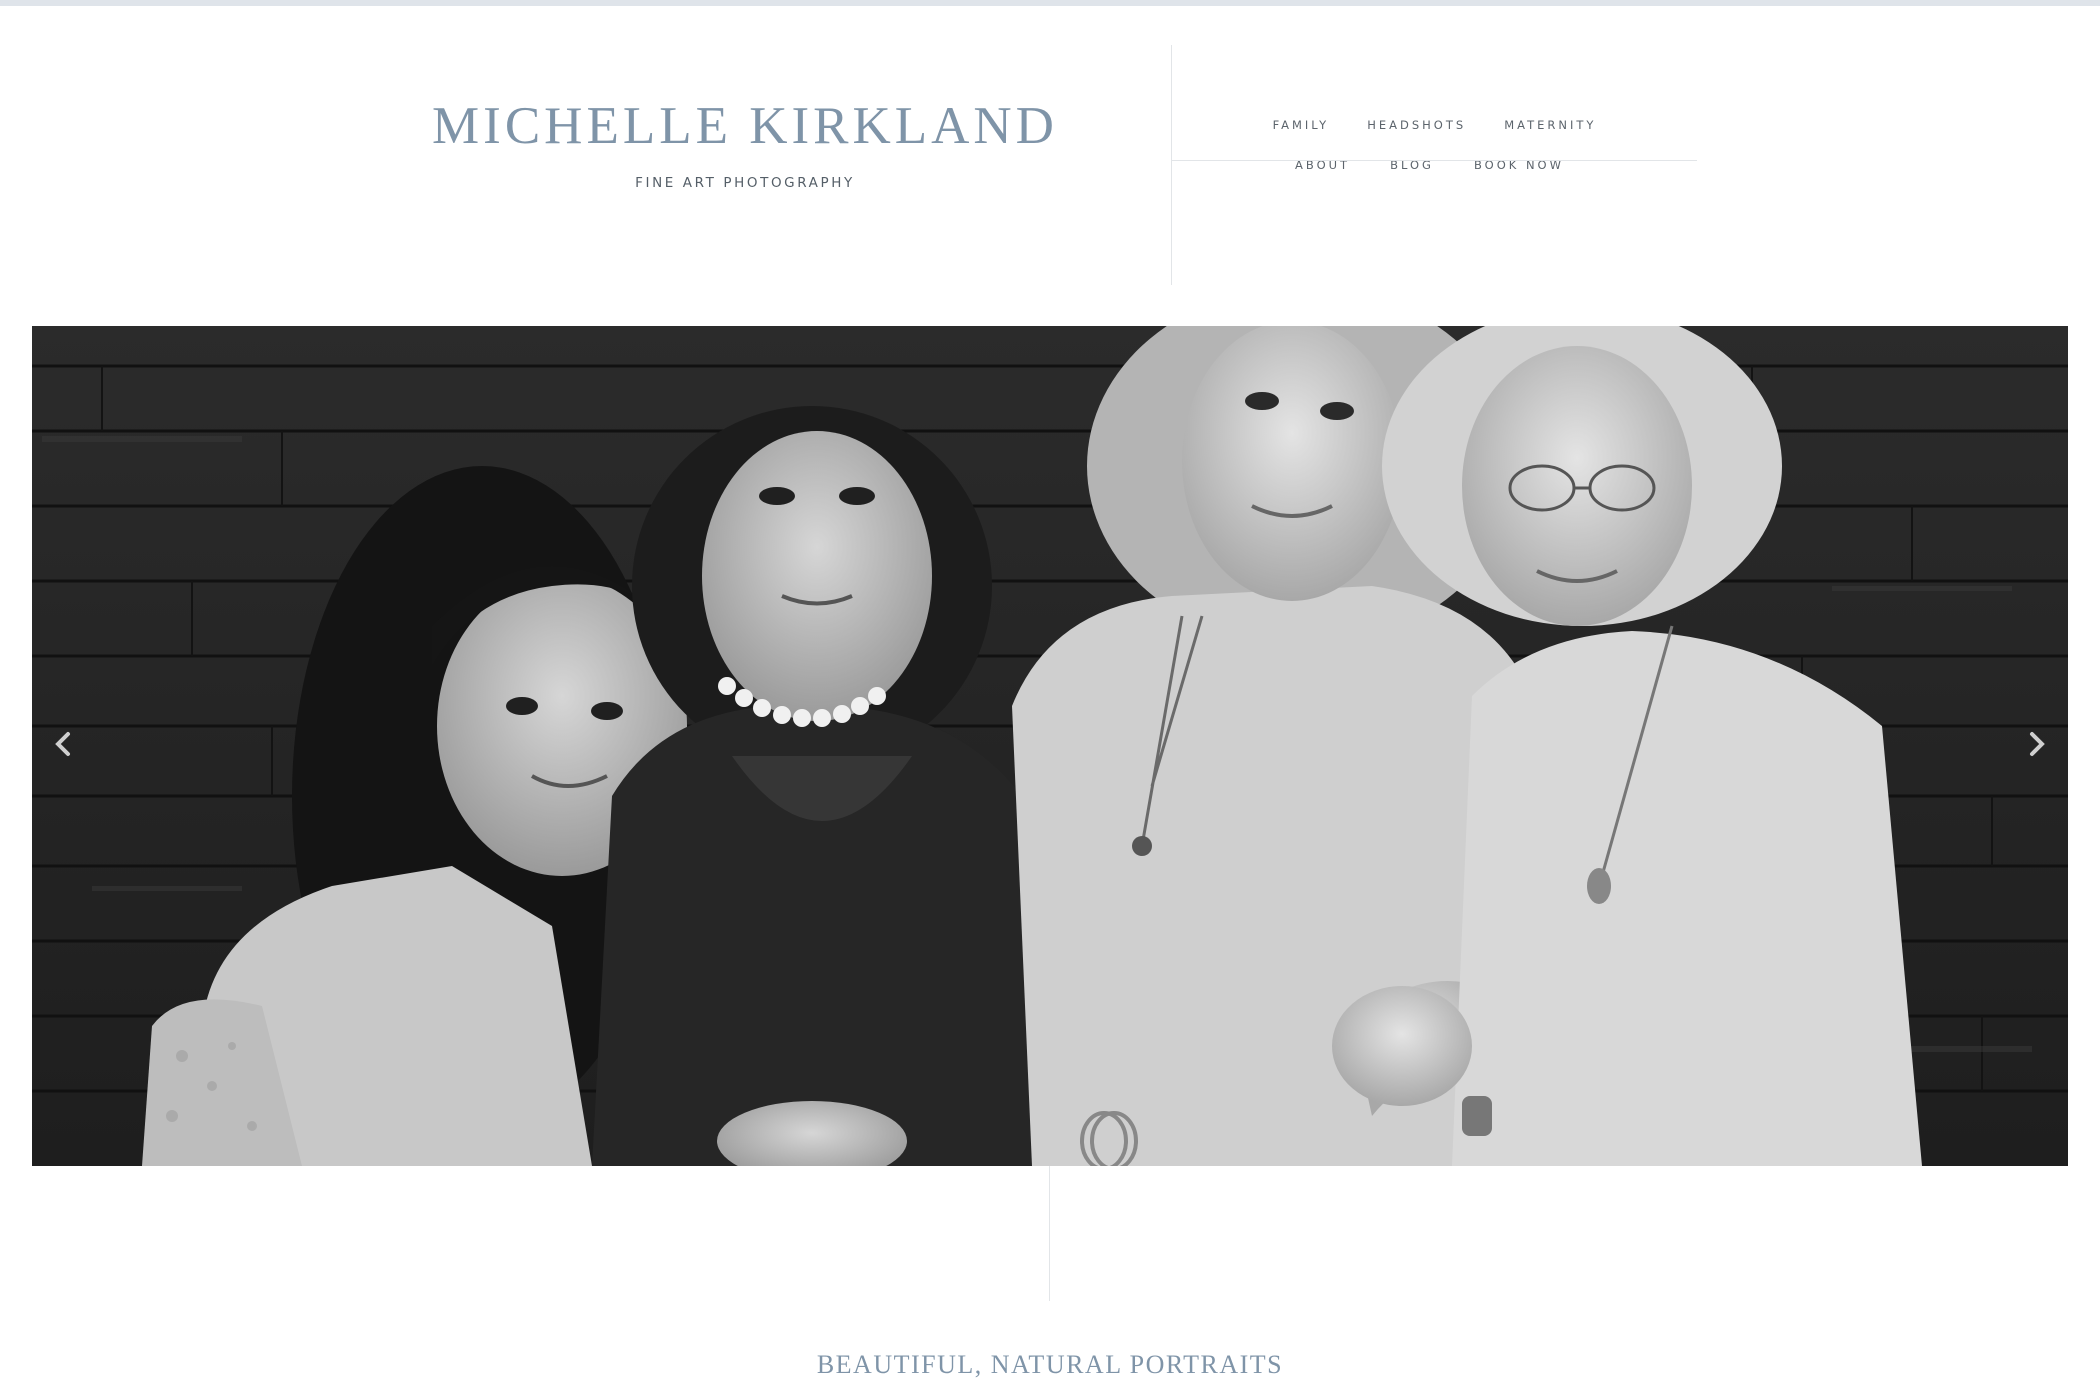 The image size is (2100, 1400). What do you see at coordinates (1301, 125) in the screenshot?
I see `nav-link-family: FAMILY` at bounding box center [1301, 125].